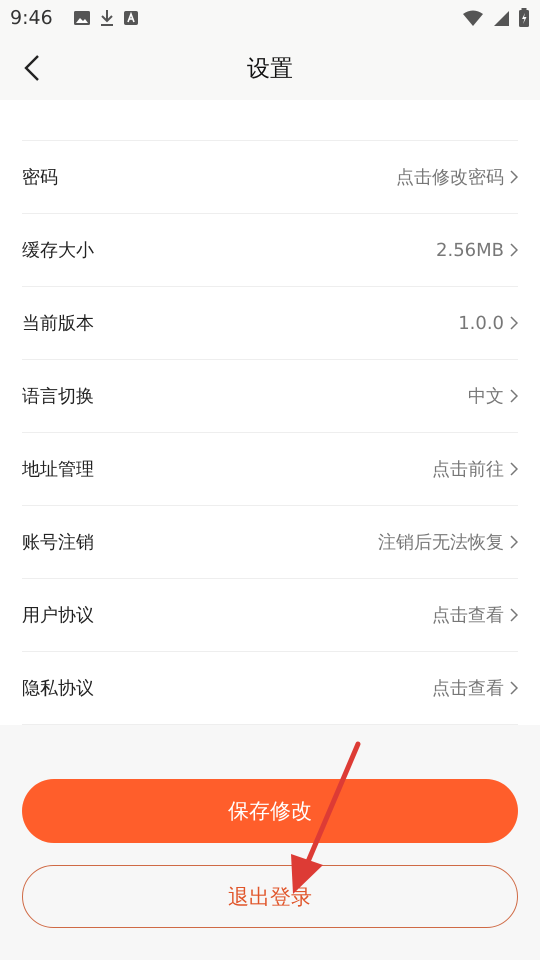 The width and height of the screenshot is (540, 960). What do you see at coordinates (270, 542) in the screenshot?
I see `settings-row: 账号注销 注销后无法恢复` at bounding box center [270, 542].